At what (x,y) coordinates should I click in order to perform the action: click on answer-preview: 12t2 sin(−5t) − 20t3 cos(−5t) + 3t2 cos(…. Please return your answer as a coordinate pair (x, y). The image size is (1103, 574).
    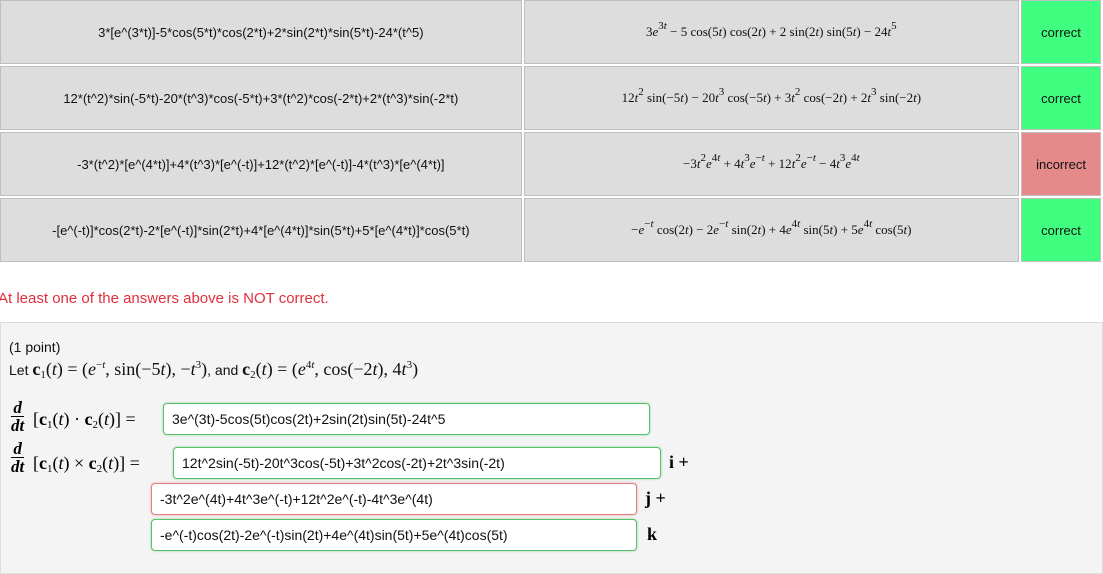
    Looking at the image, I should click on (771, 98).